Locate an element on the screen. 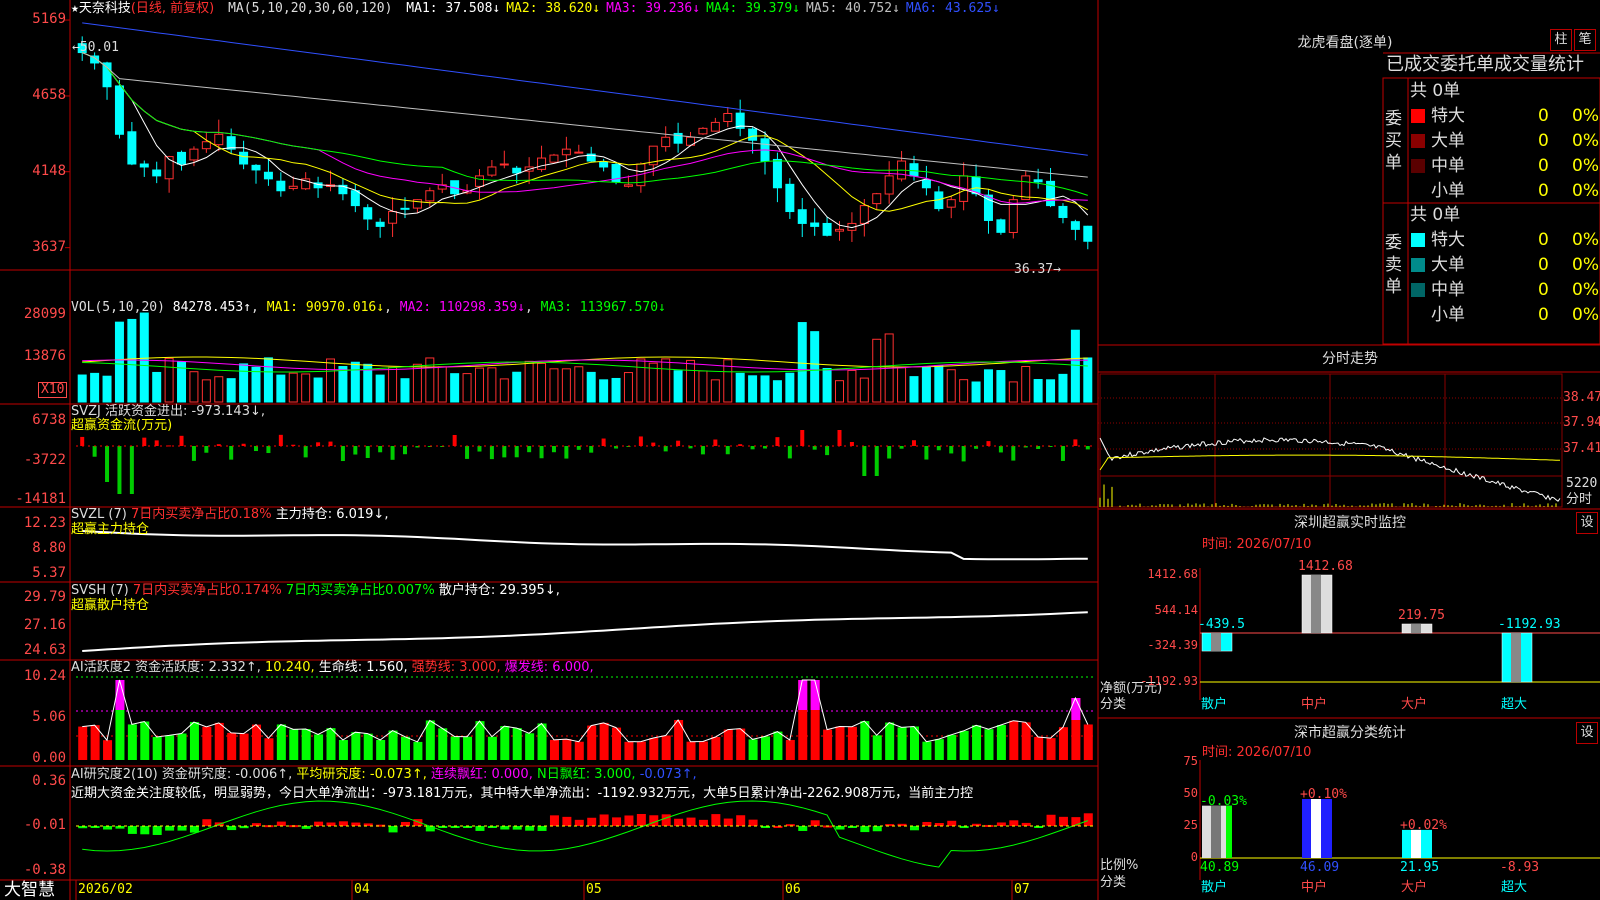  stat-title: 已成交委托单成交量统计 is located at coordinates (1485, 64).